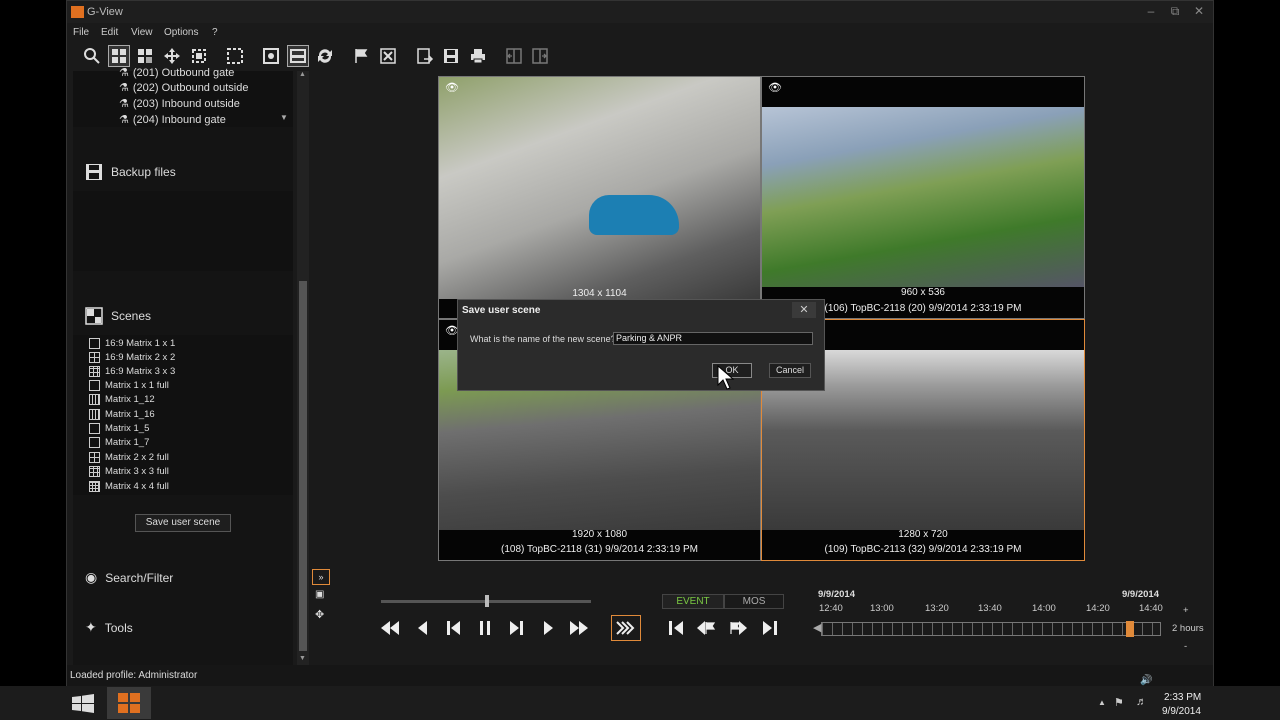 The height and width of the screenshot is (720, 1280). What do you see at coordinates (425, 56) in the screenshot?
I see `export-icon` at bounding box center [425, 56].